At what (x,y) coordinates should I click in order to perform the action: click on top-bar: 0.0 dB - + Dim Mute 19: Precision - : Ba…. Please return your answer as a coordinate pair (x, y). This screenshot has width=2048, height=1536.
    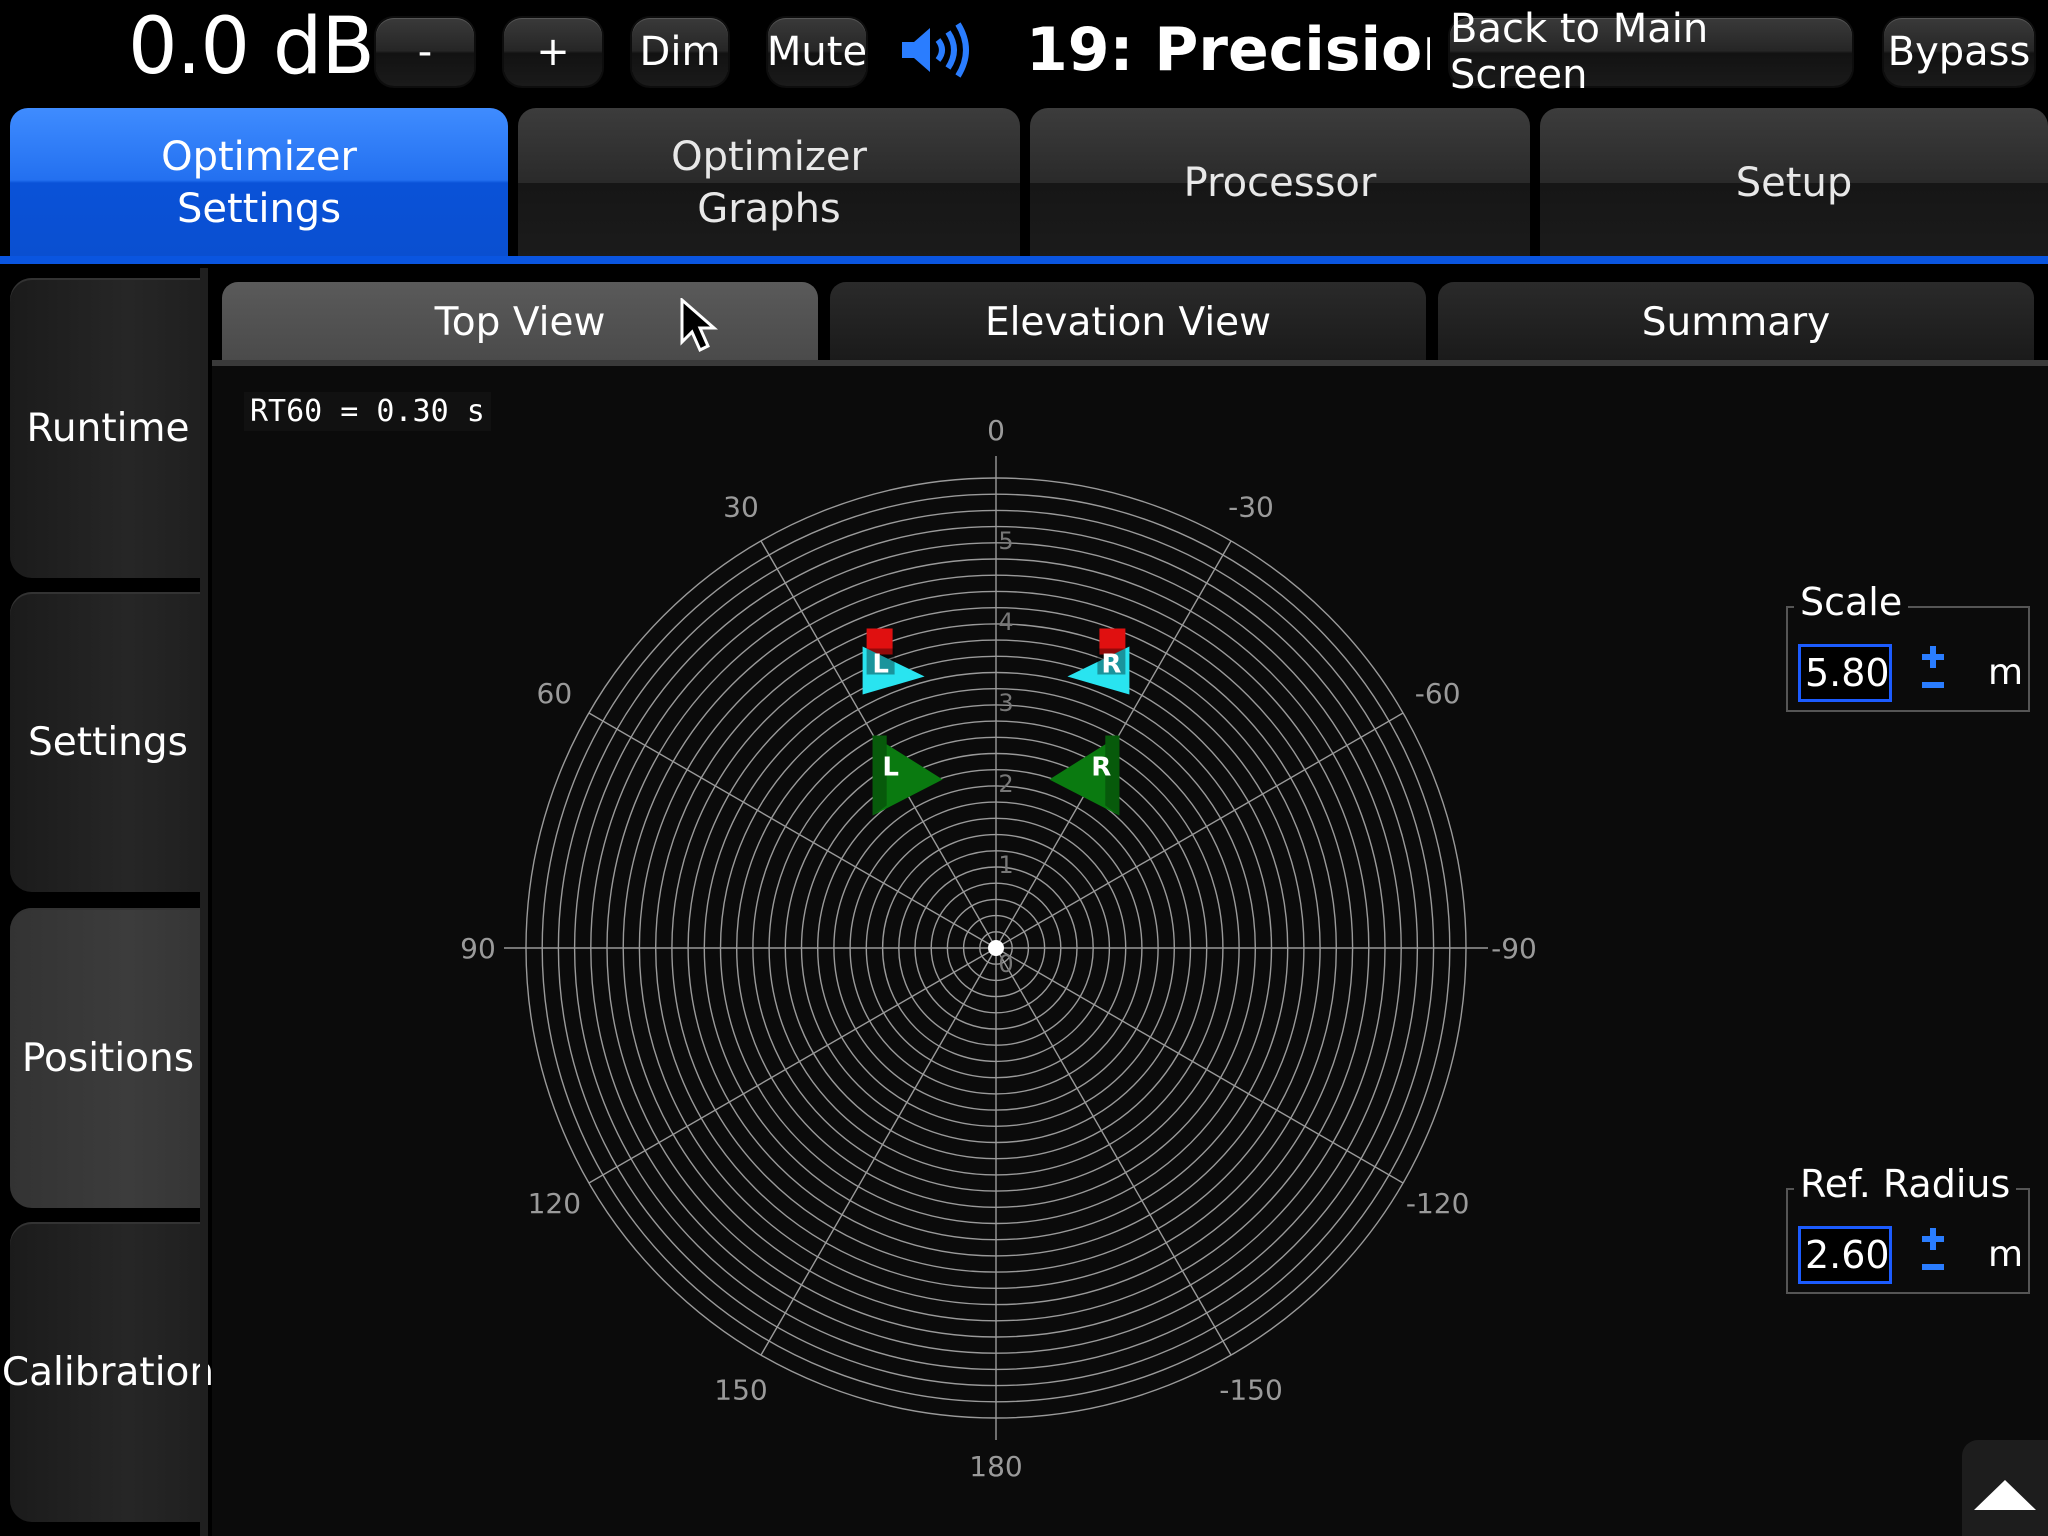
    Looking at the image, I should click on (1024, 49).